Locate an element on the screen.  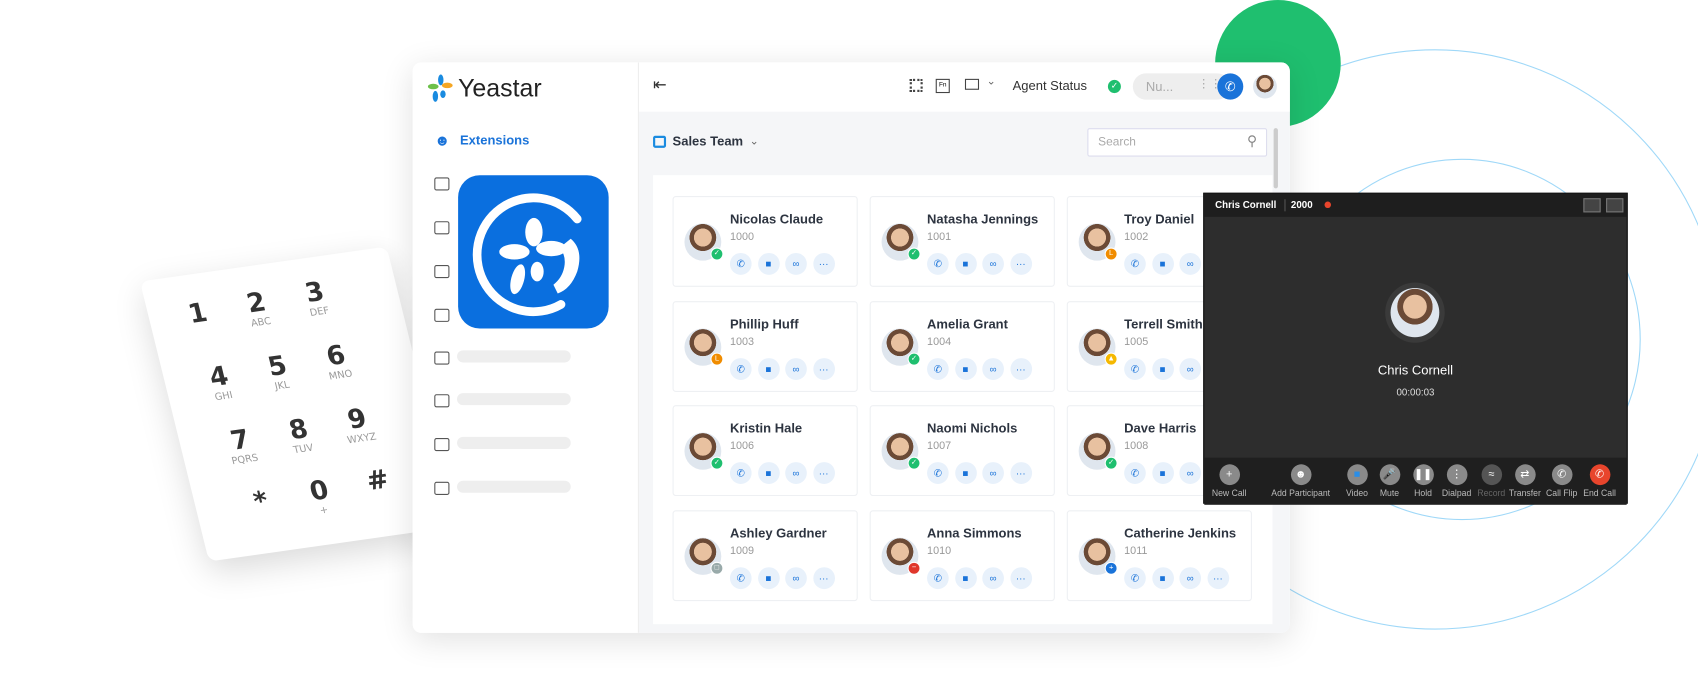
fullscreen-icon is located at coordinates (1615, 205).